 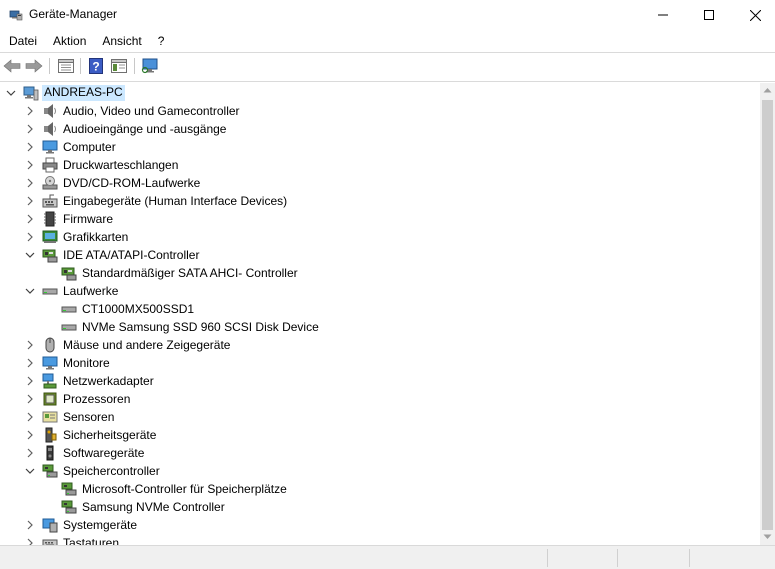 I want to click on tree-category: Audioeingänge und -ausgänge, so click(x=380, y=129).